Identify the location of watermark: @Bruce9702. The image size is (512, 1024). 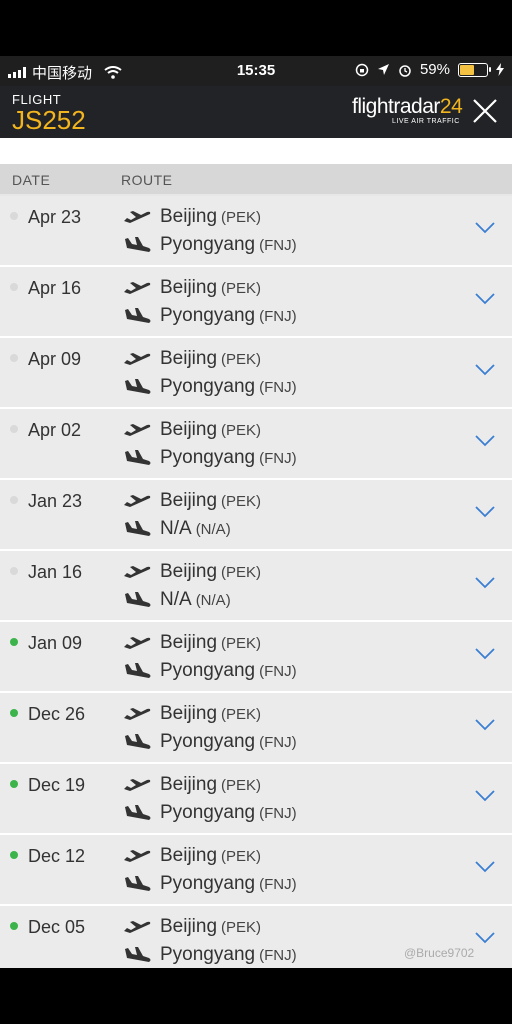
(439, 953).